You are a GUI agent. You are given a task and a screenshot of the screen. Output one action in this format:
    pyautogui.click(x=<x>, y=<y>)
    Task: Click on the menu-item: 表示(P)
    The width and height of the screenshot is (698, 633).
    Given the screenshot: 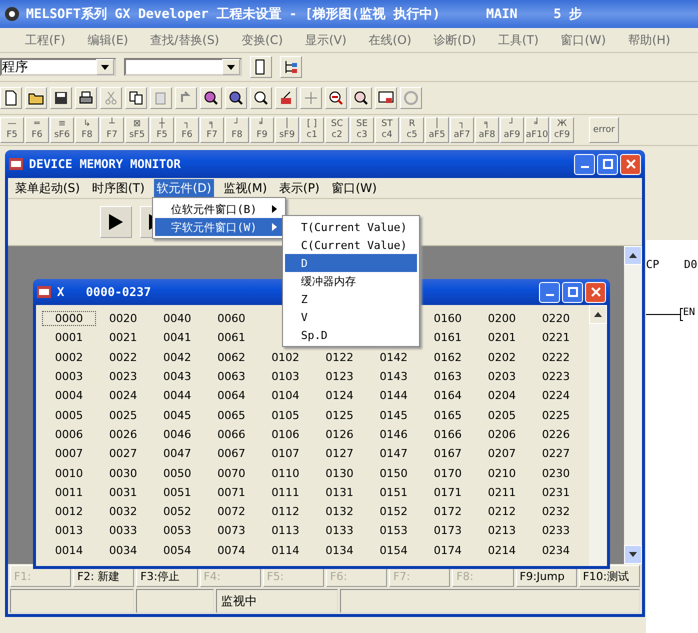 What is the action you would take?
    pyautogui.click(x=299, y=188)
    